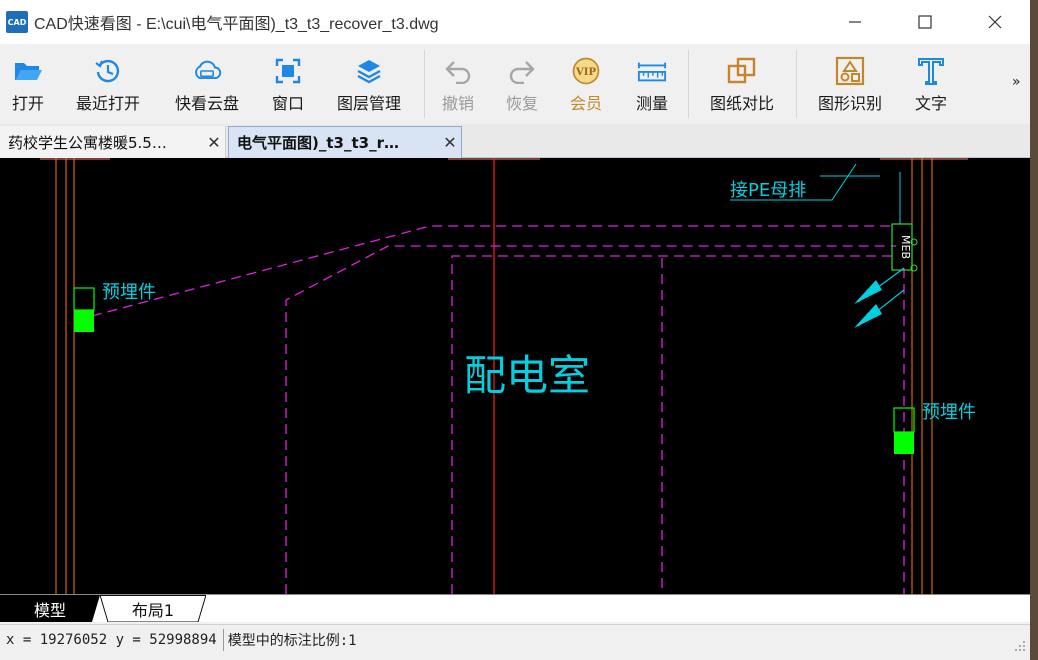 The height and width of the screenshot is (660, 1038). I want to click on folder-open-icon, so click(28, 71).